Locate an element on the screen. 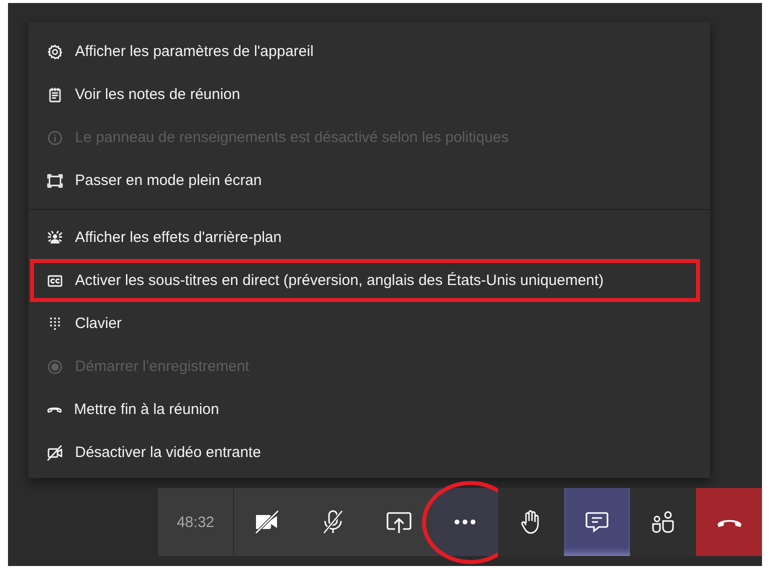 This screenshot has width=771, height=571. menu-item: Afficher les effets d'arrière-plan is located at coordinates (369, 237).